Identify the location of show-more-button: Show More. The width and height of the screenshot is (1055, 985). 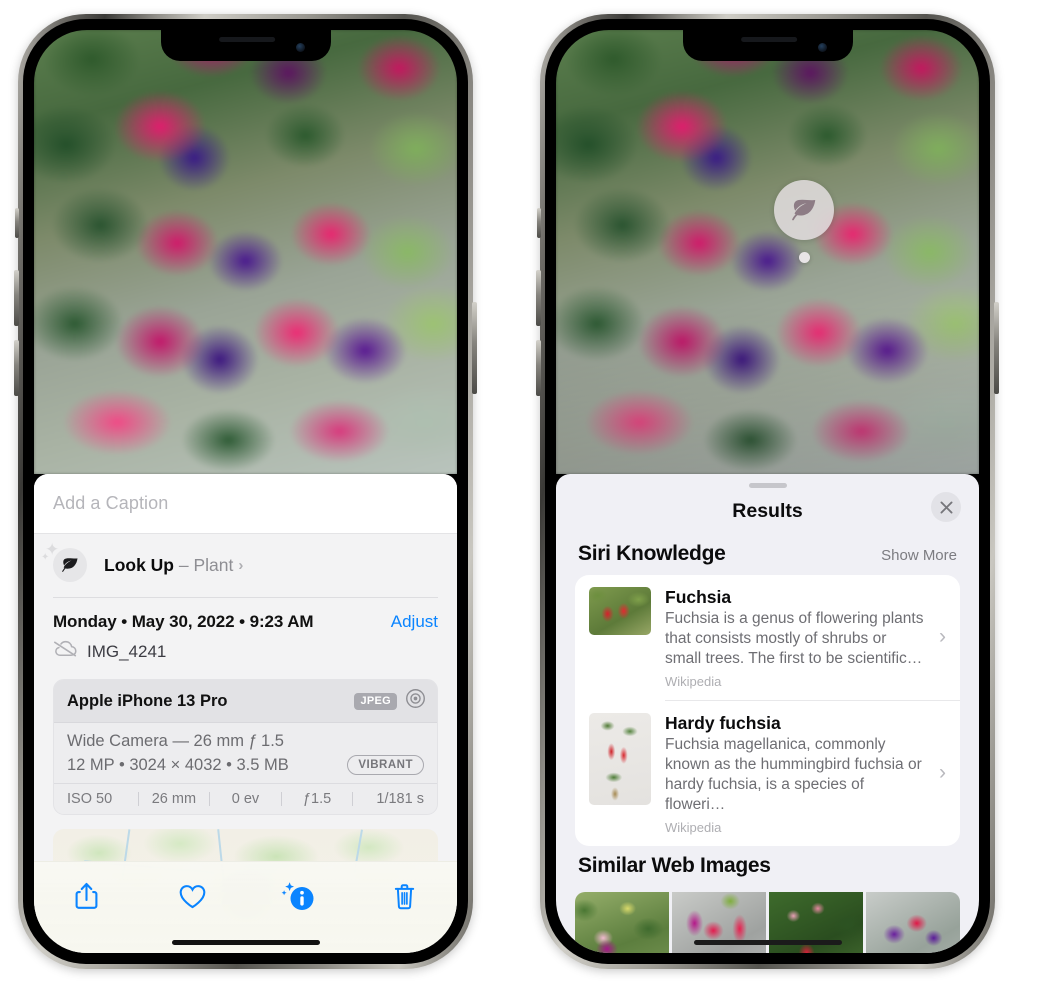
(919, 555).